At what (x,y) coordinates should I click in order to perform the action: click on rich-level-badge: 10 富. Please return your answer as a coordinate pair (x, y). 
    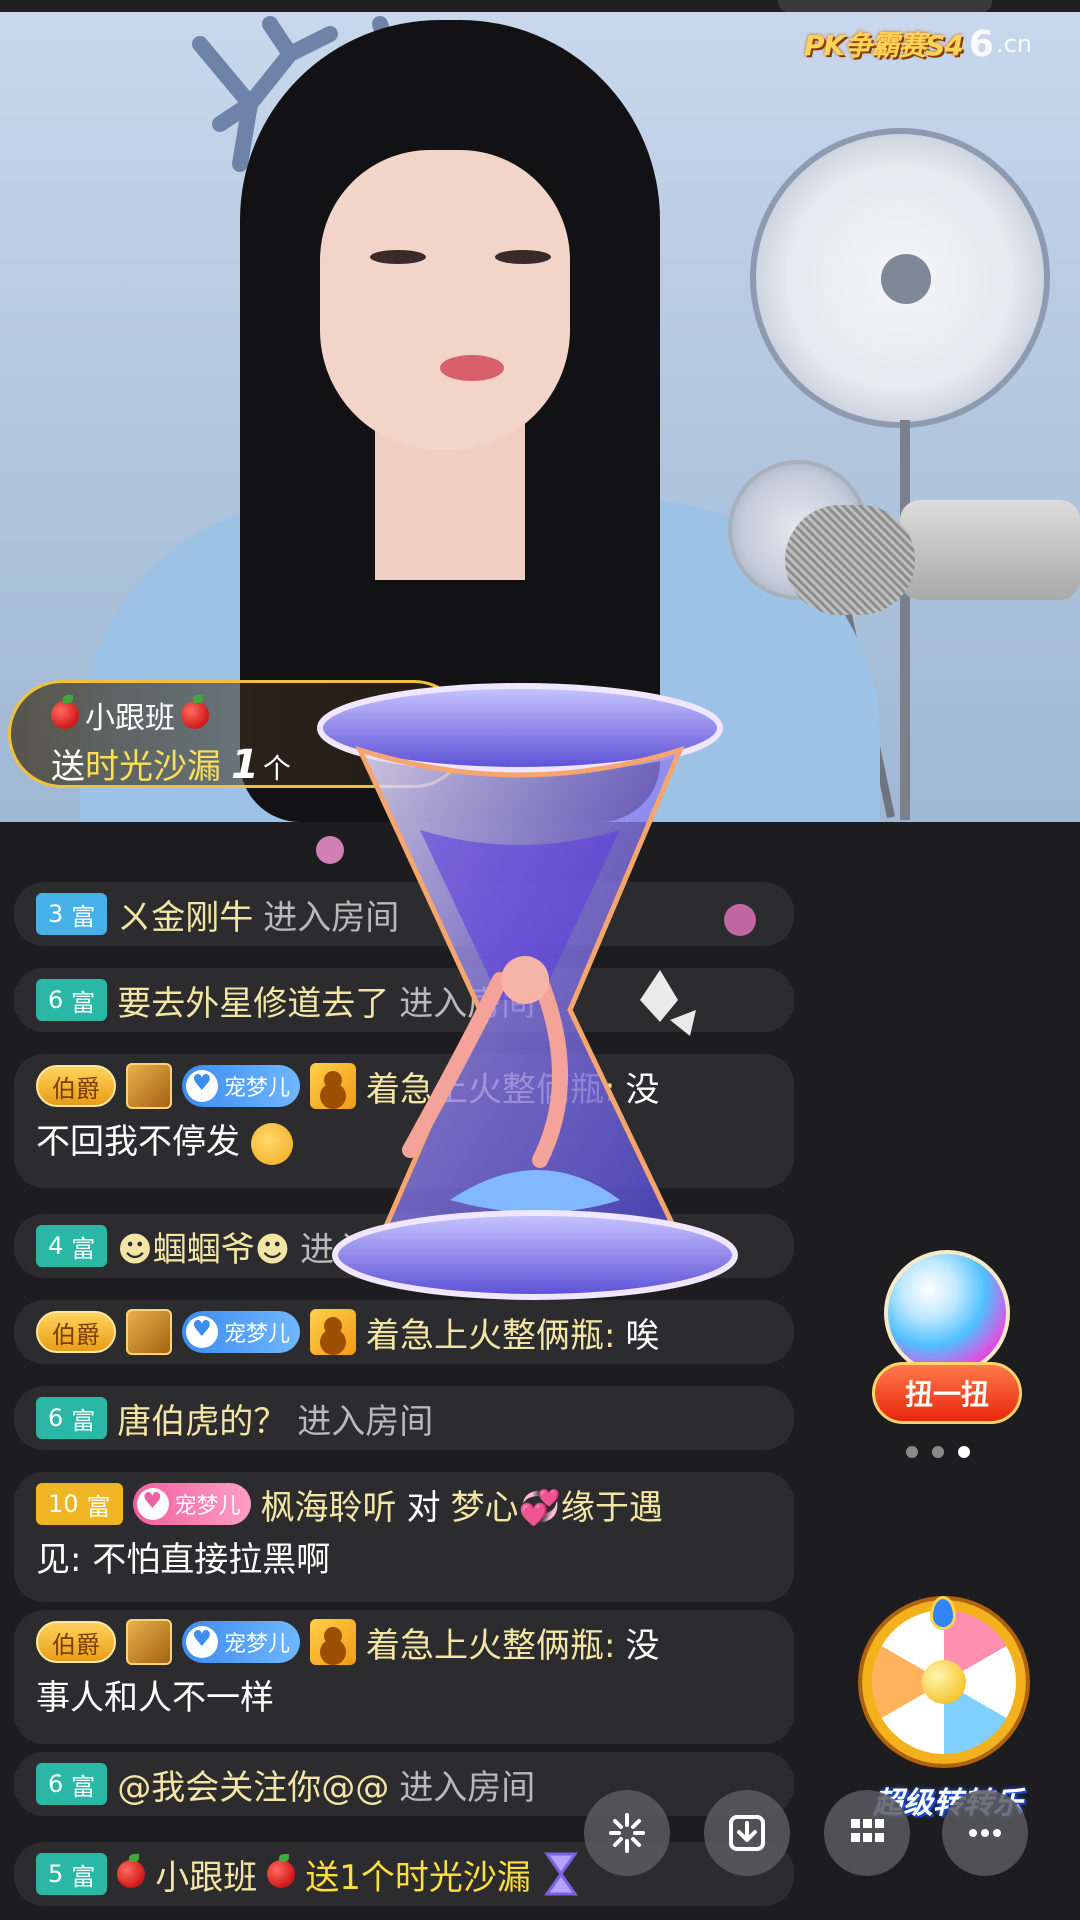
    Looking at the image, I should click on (79, 1504).